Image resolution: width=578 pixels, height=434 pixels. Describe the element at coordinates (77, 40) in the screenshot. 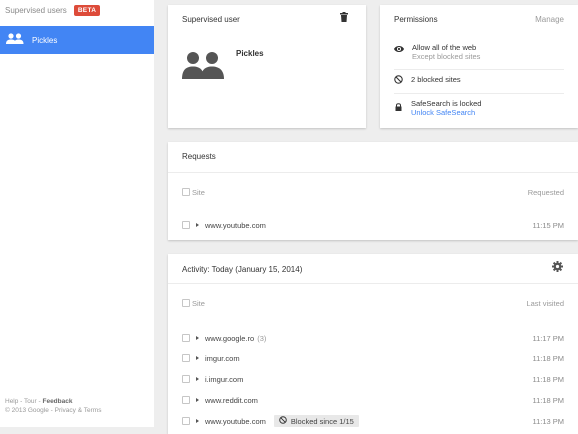

I see `sidebar-item-pickles: Pickles` at that location.